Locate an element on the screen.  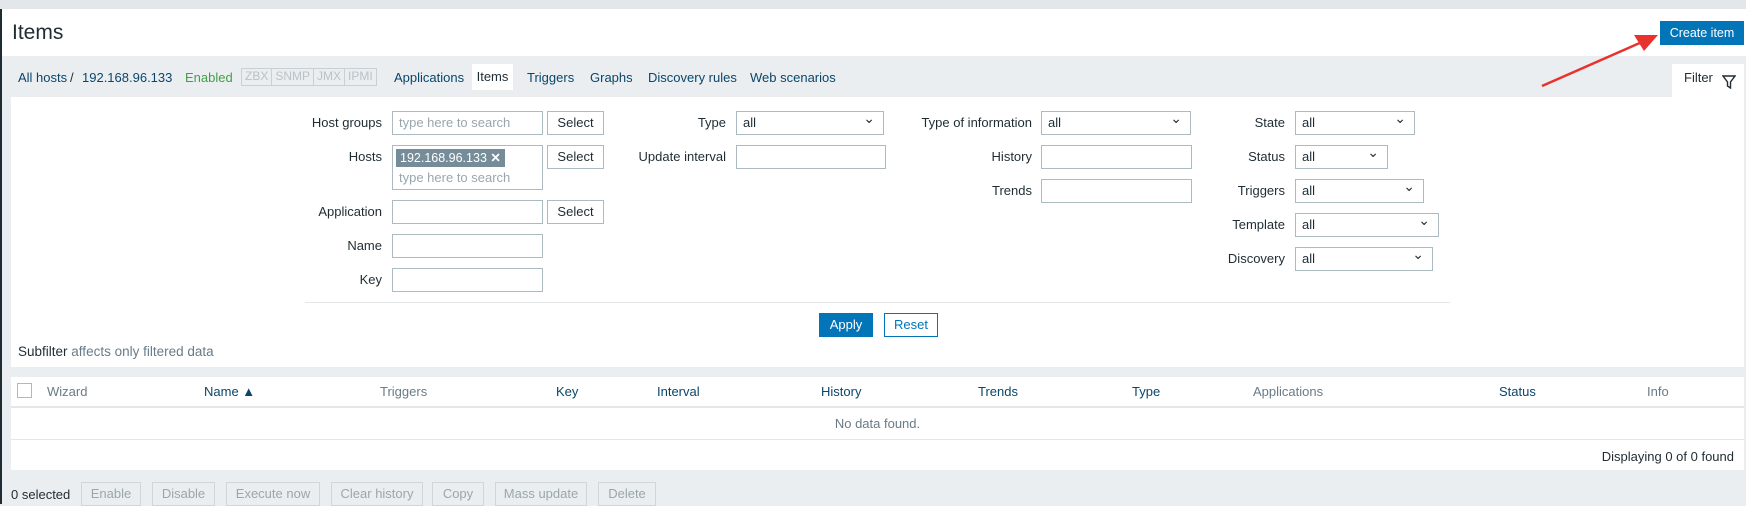
execute-now-button: Execute now is located at coordinates (273, 494).